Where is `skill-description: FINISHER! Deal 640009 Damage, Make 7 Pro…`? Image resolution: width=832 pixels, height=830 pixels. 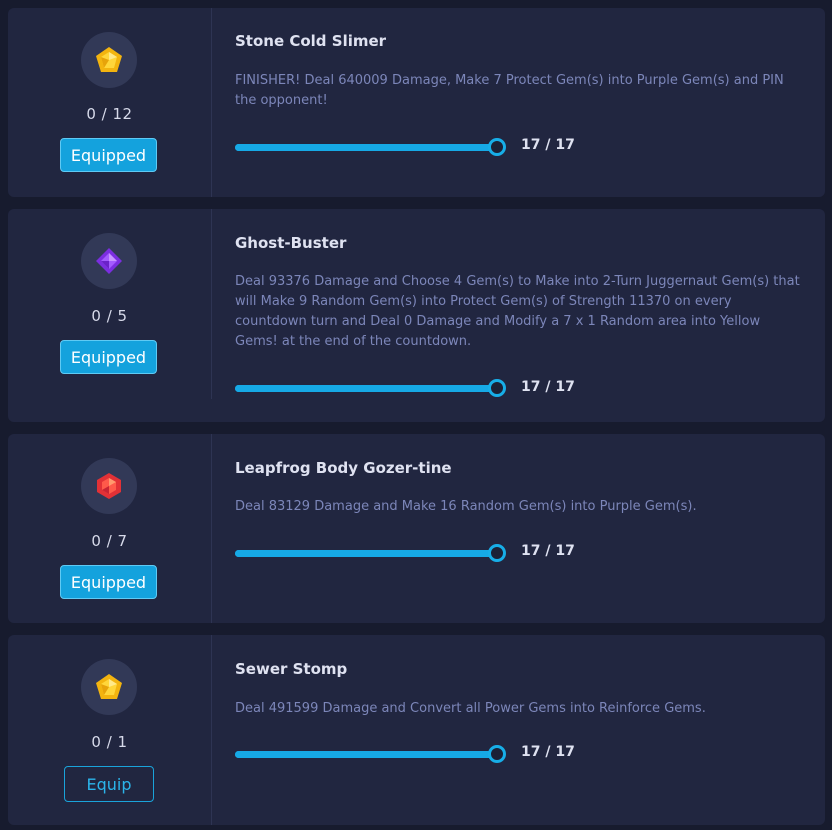 skill-description: FINISHER! Deal 640009 Damage, Make 7 Pro… is located at coordinates (509, 90).